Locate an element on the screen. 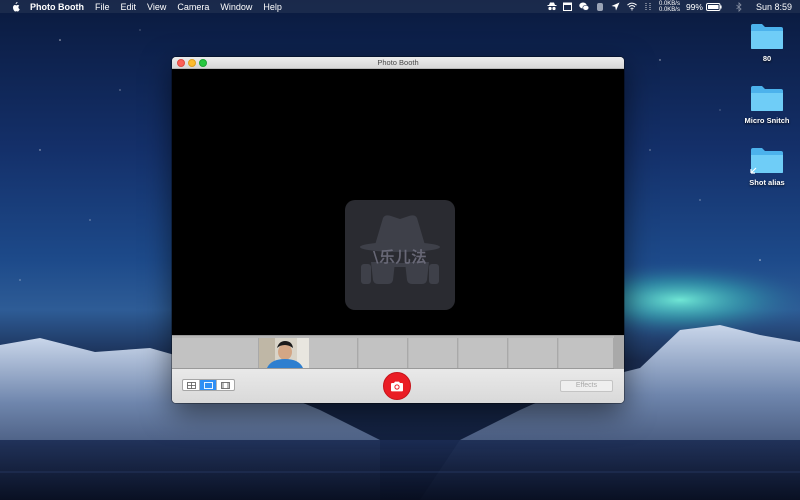  window-toolbar: Effects is located at coordinates (398, 386).